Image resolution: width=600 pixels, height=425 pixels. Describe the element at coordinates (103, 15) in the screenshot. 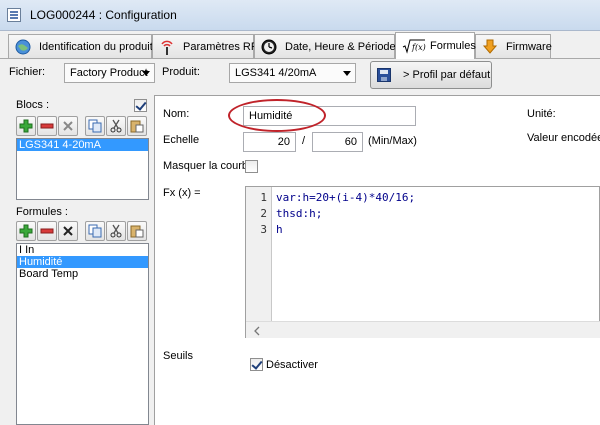

I see `window-title: LOG000244 : Configuration` at that location.